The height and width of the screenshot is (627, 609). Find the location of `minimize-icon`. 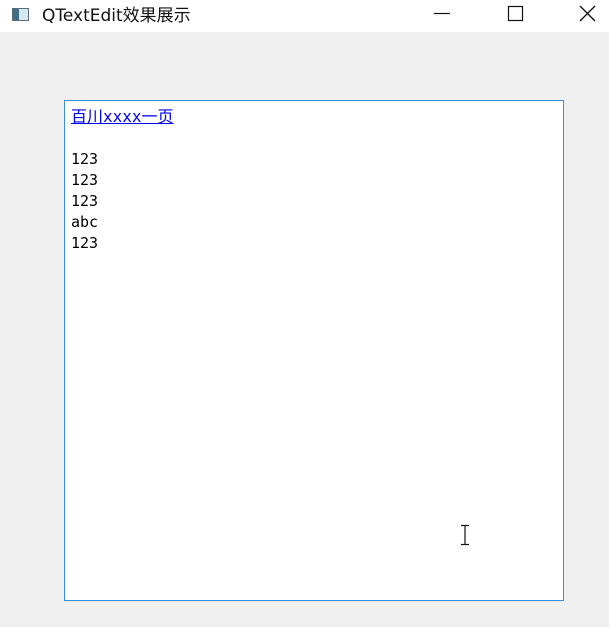

minimize-icon is located at coordinates (442, 13).